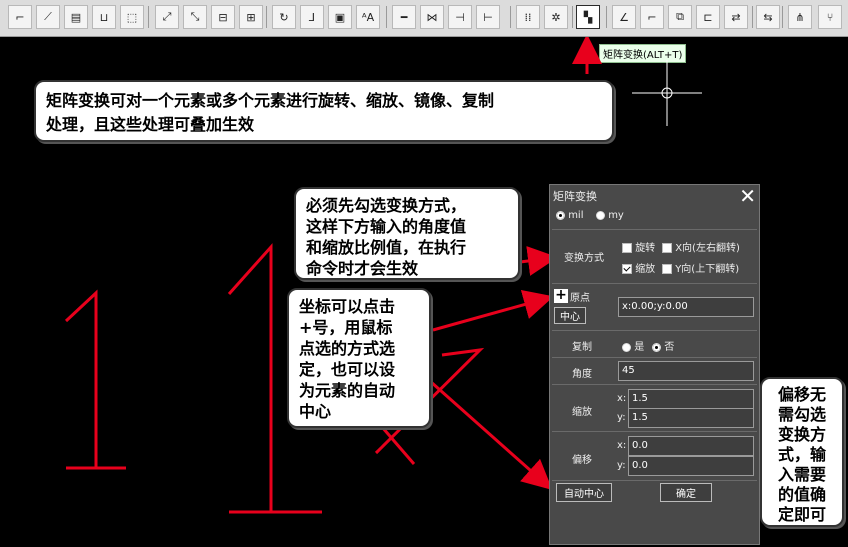 The height and width of the screenshot is (547, 848). I want to click on callout-line: 为元素的自动, so click(347, 390).